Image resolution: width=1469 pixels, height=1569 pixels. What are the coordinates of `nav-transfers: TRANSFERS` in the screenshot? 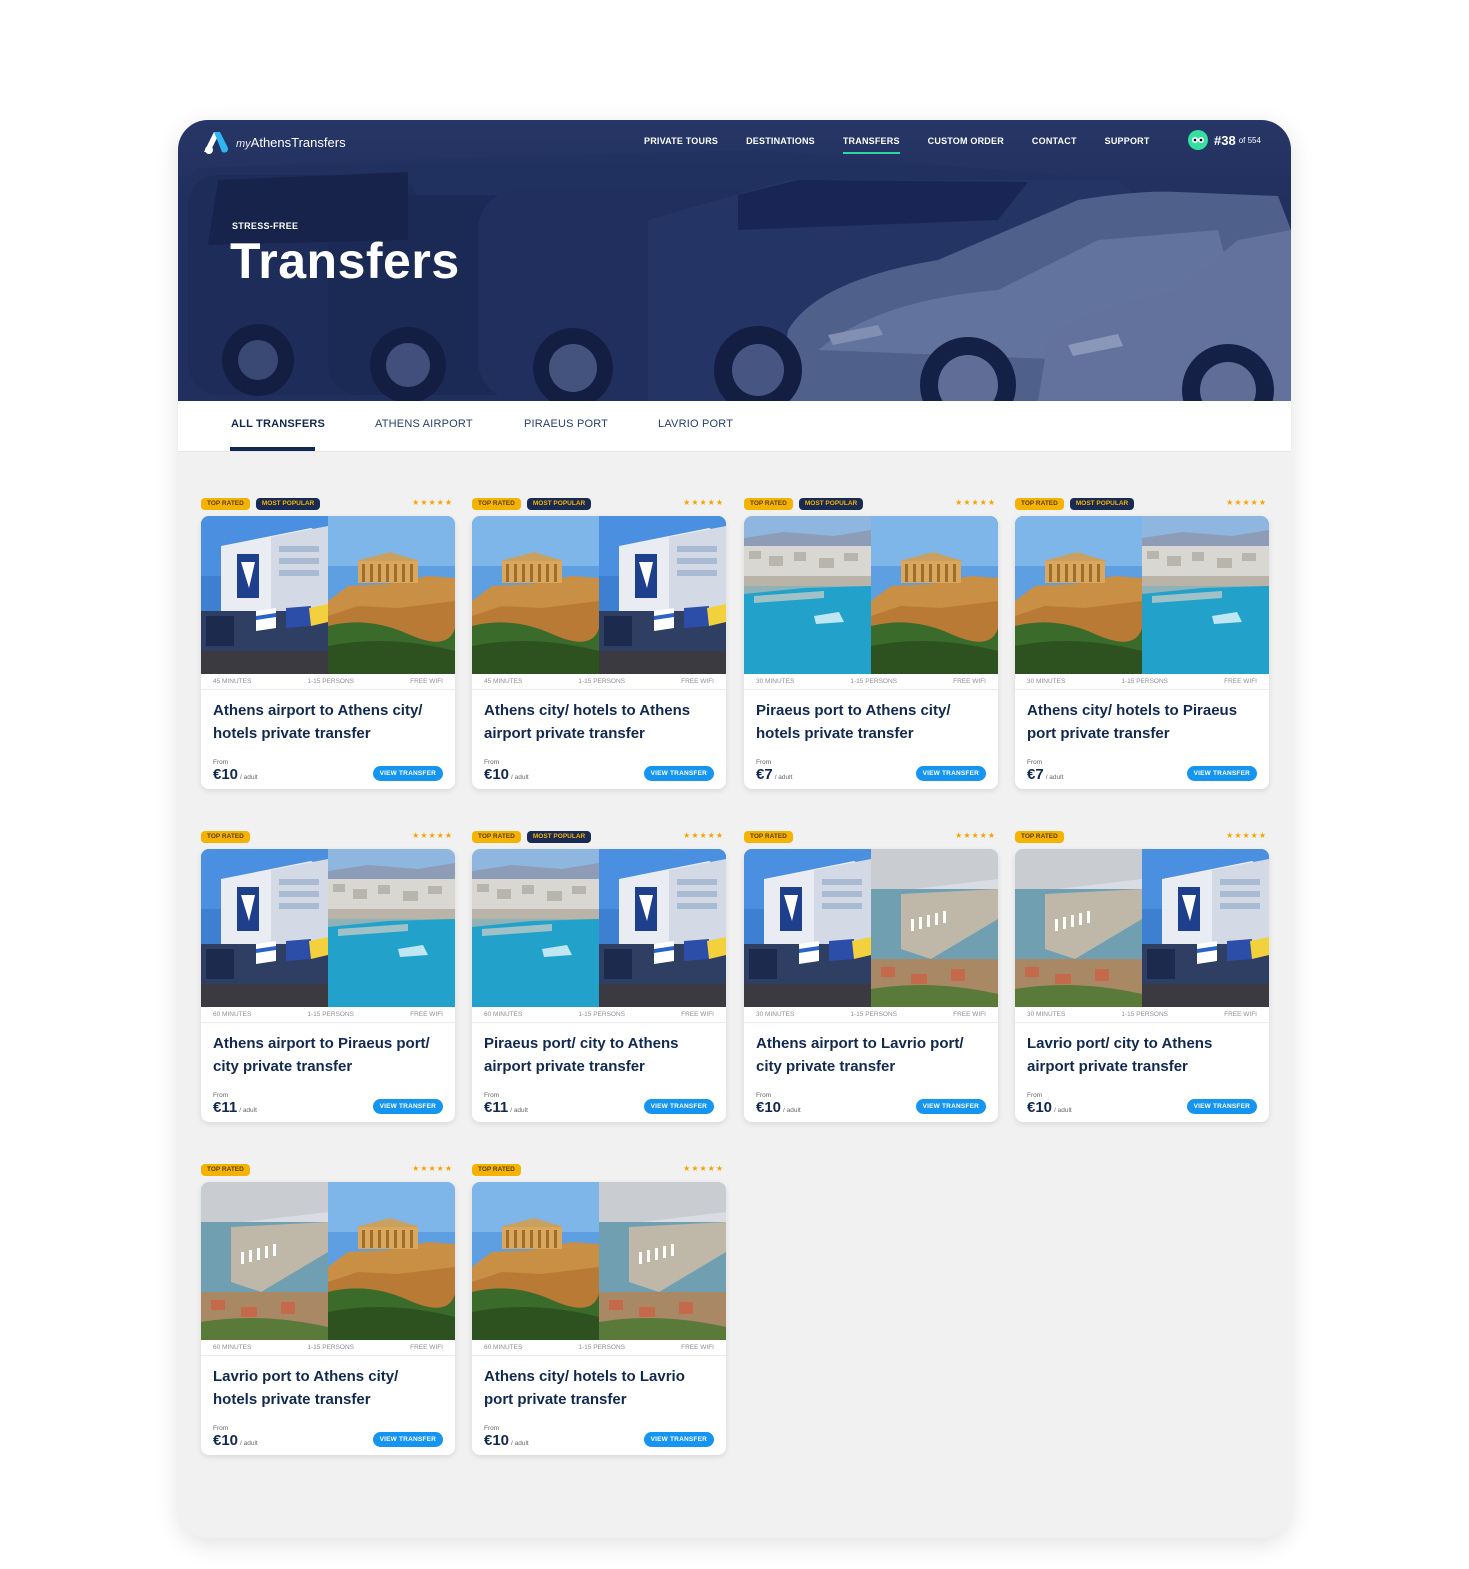 It's located at (871, 145).